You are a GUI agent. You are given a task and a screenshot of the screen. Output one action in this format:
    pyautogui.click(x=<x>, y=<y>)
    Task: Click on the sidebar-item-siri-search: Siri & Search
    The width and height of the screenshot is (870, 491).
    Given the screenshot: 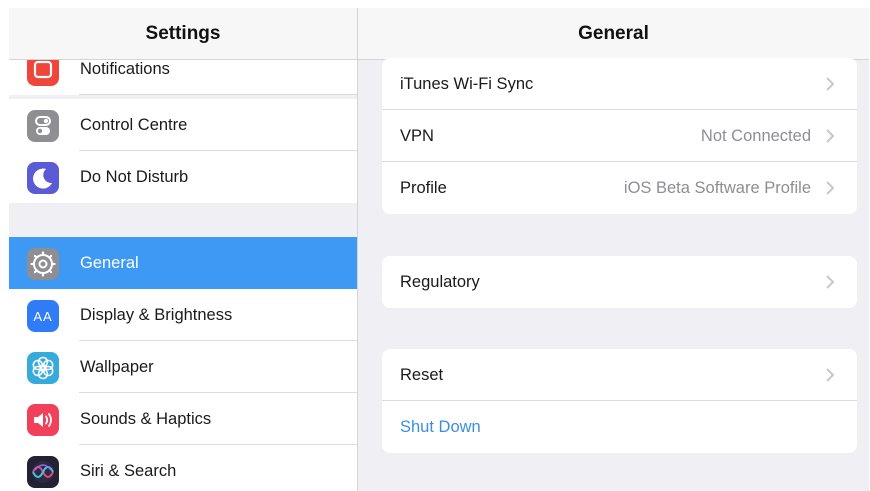 What is the action you would take?
    pyautogui.click(x=183, y=468)
    